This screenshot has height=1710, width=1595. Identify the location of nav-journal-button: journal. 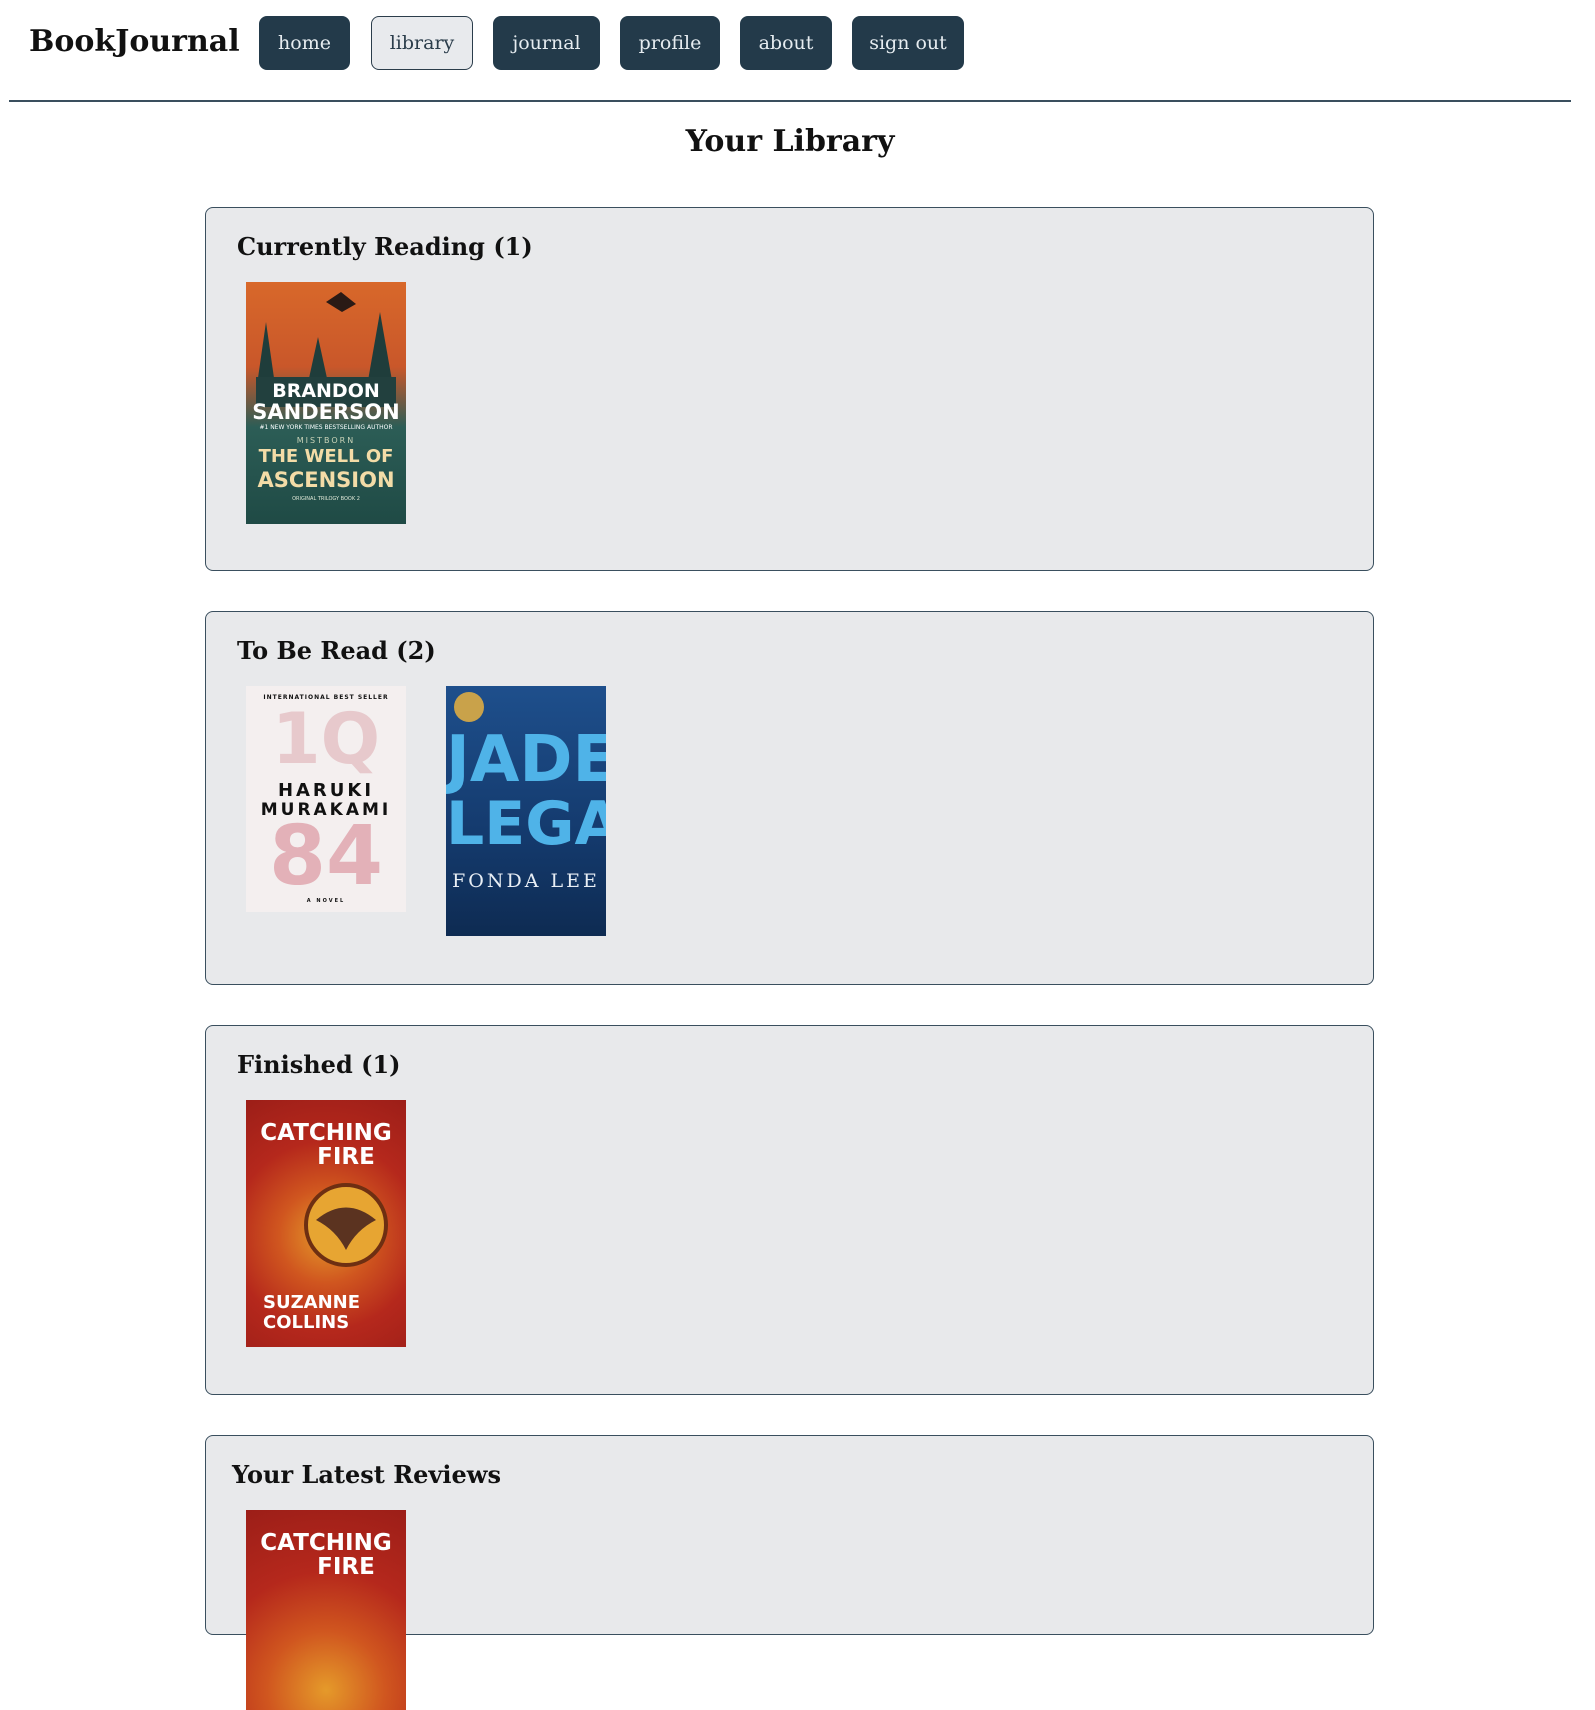
(546, 43).